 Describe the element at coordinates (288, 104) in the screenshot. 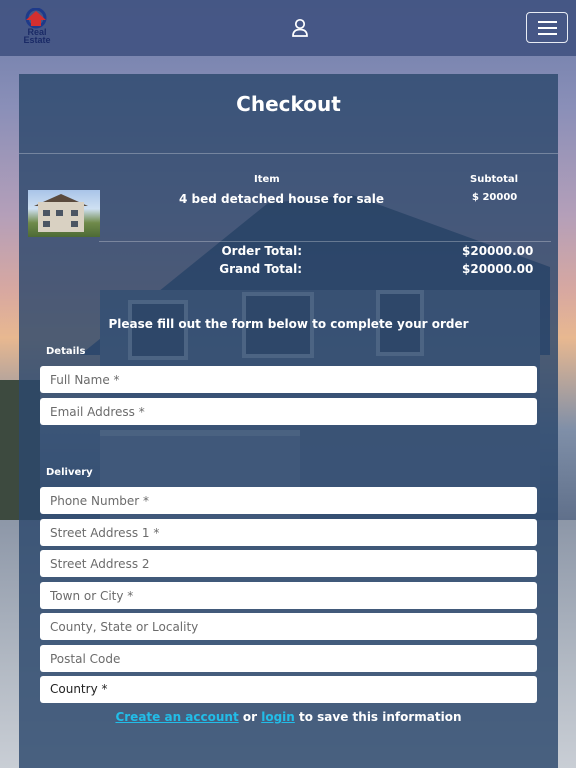

I see `page-title: Checkout` at that location.